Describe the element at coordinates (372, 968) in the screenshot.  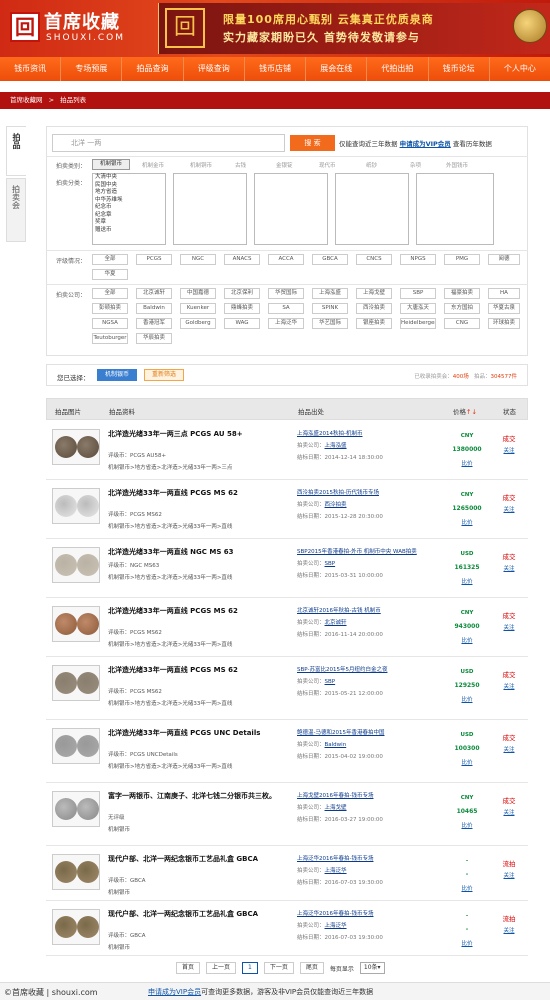
I see `per-page-select: 10条▾` at that location.